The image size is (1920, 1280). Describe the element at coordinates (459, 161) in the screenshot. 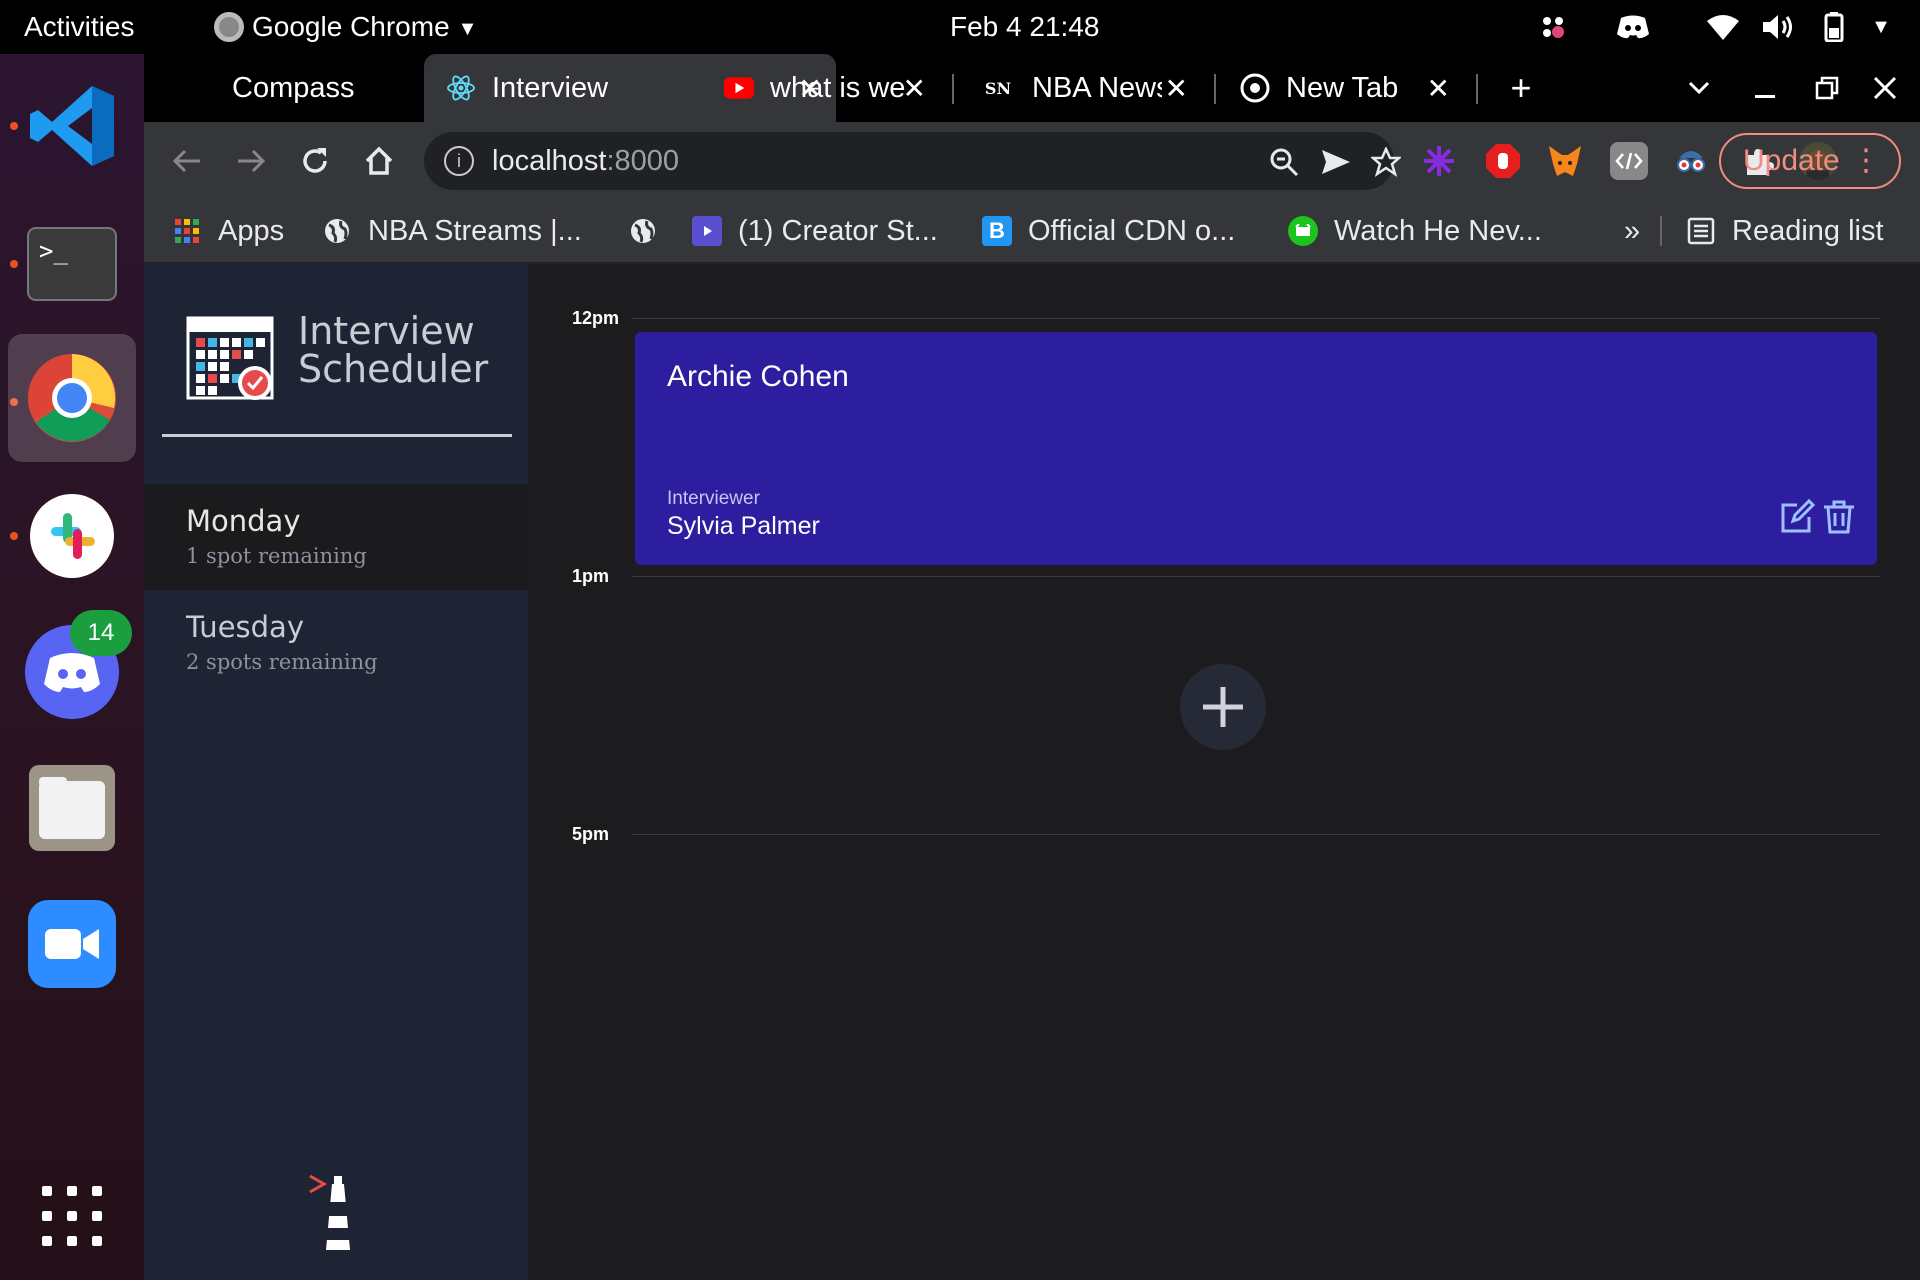

I see `site-info-icon: i` at that location.